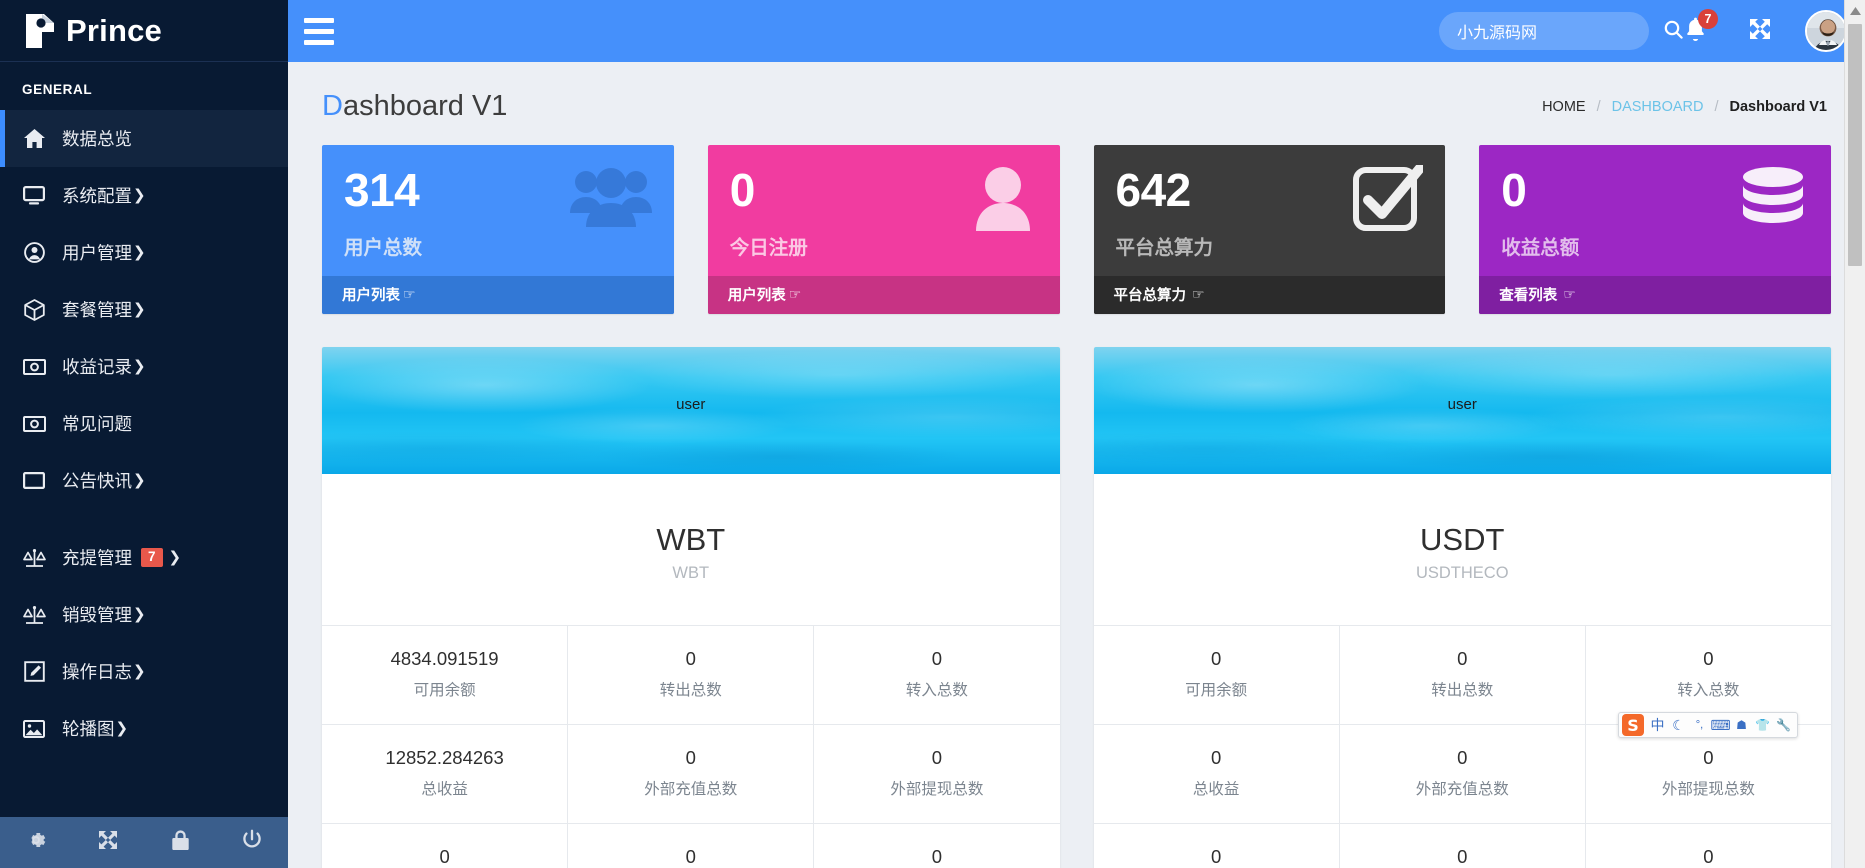 This screenshot has height=868, width=1865. Describe the element at coordinates (1696, 30) in the screenshot. I see `notifications-button: 7` at that location.